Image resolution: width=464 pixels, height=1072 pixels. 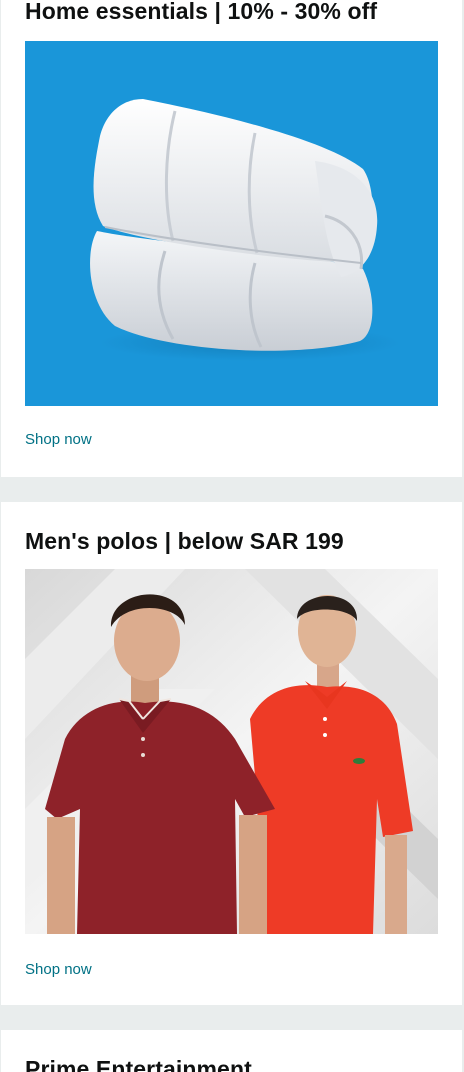 I want to click on card-title: Home essentials | 10% - 30% off, so click(x=201, y=12).